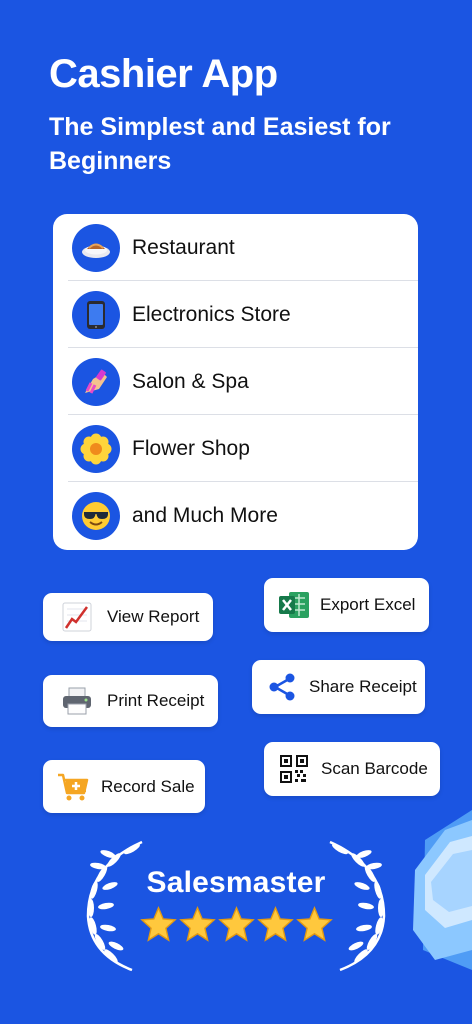 The width and height of the screenshot is (472, 1024). Describe the element at coordinates (211, 314) in the screenshot. I see `category-label: Electronics Store` at that location.